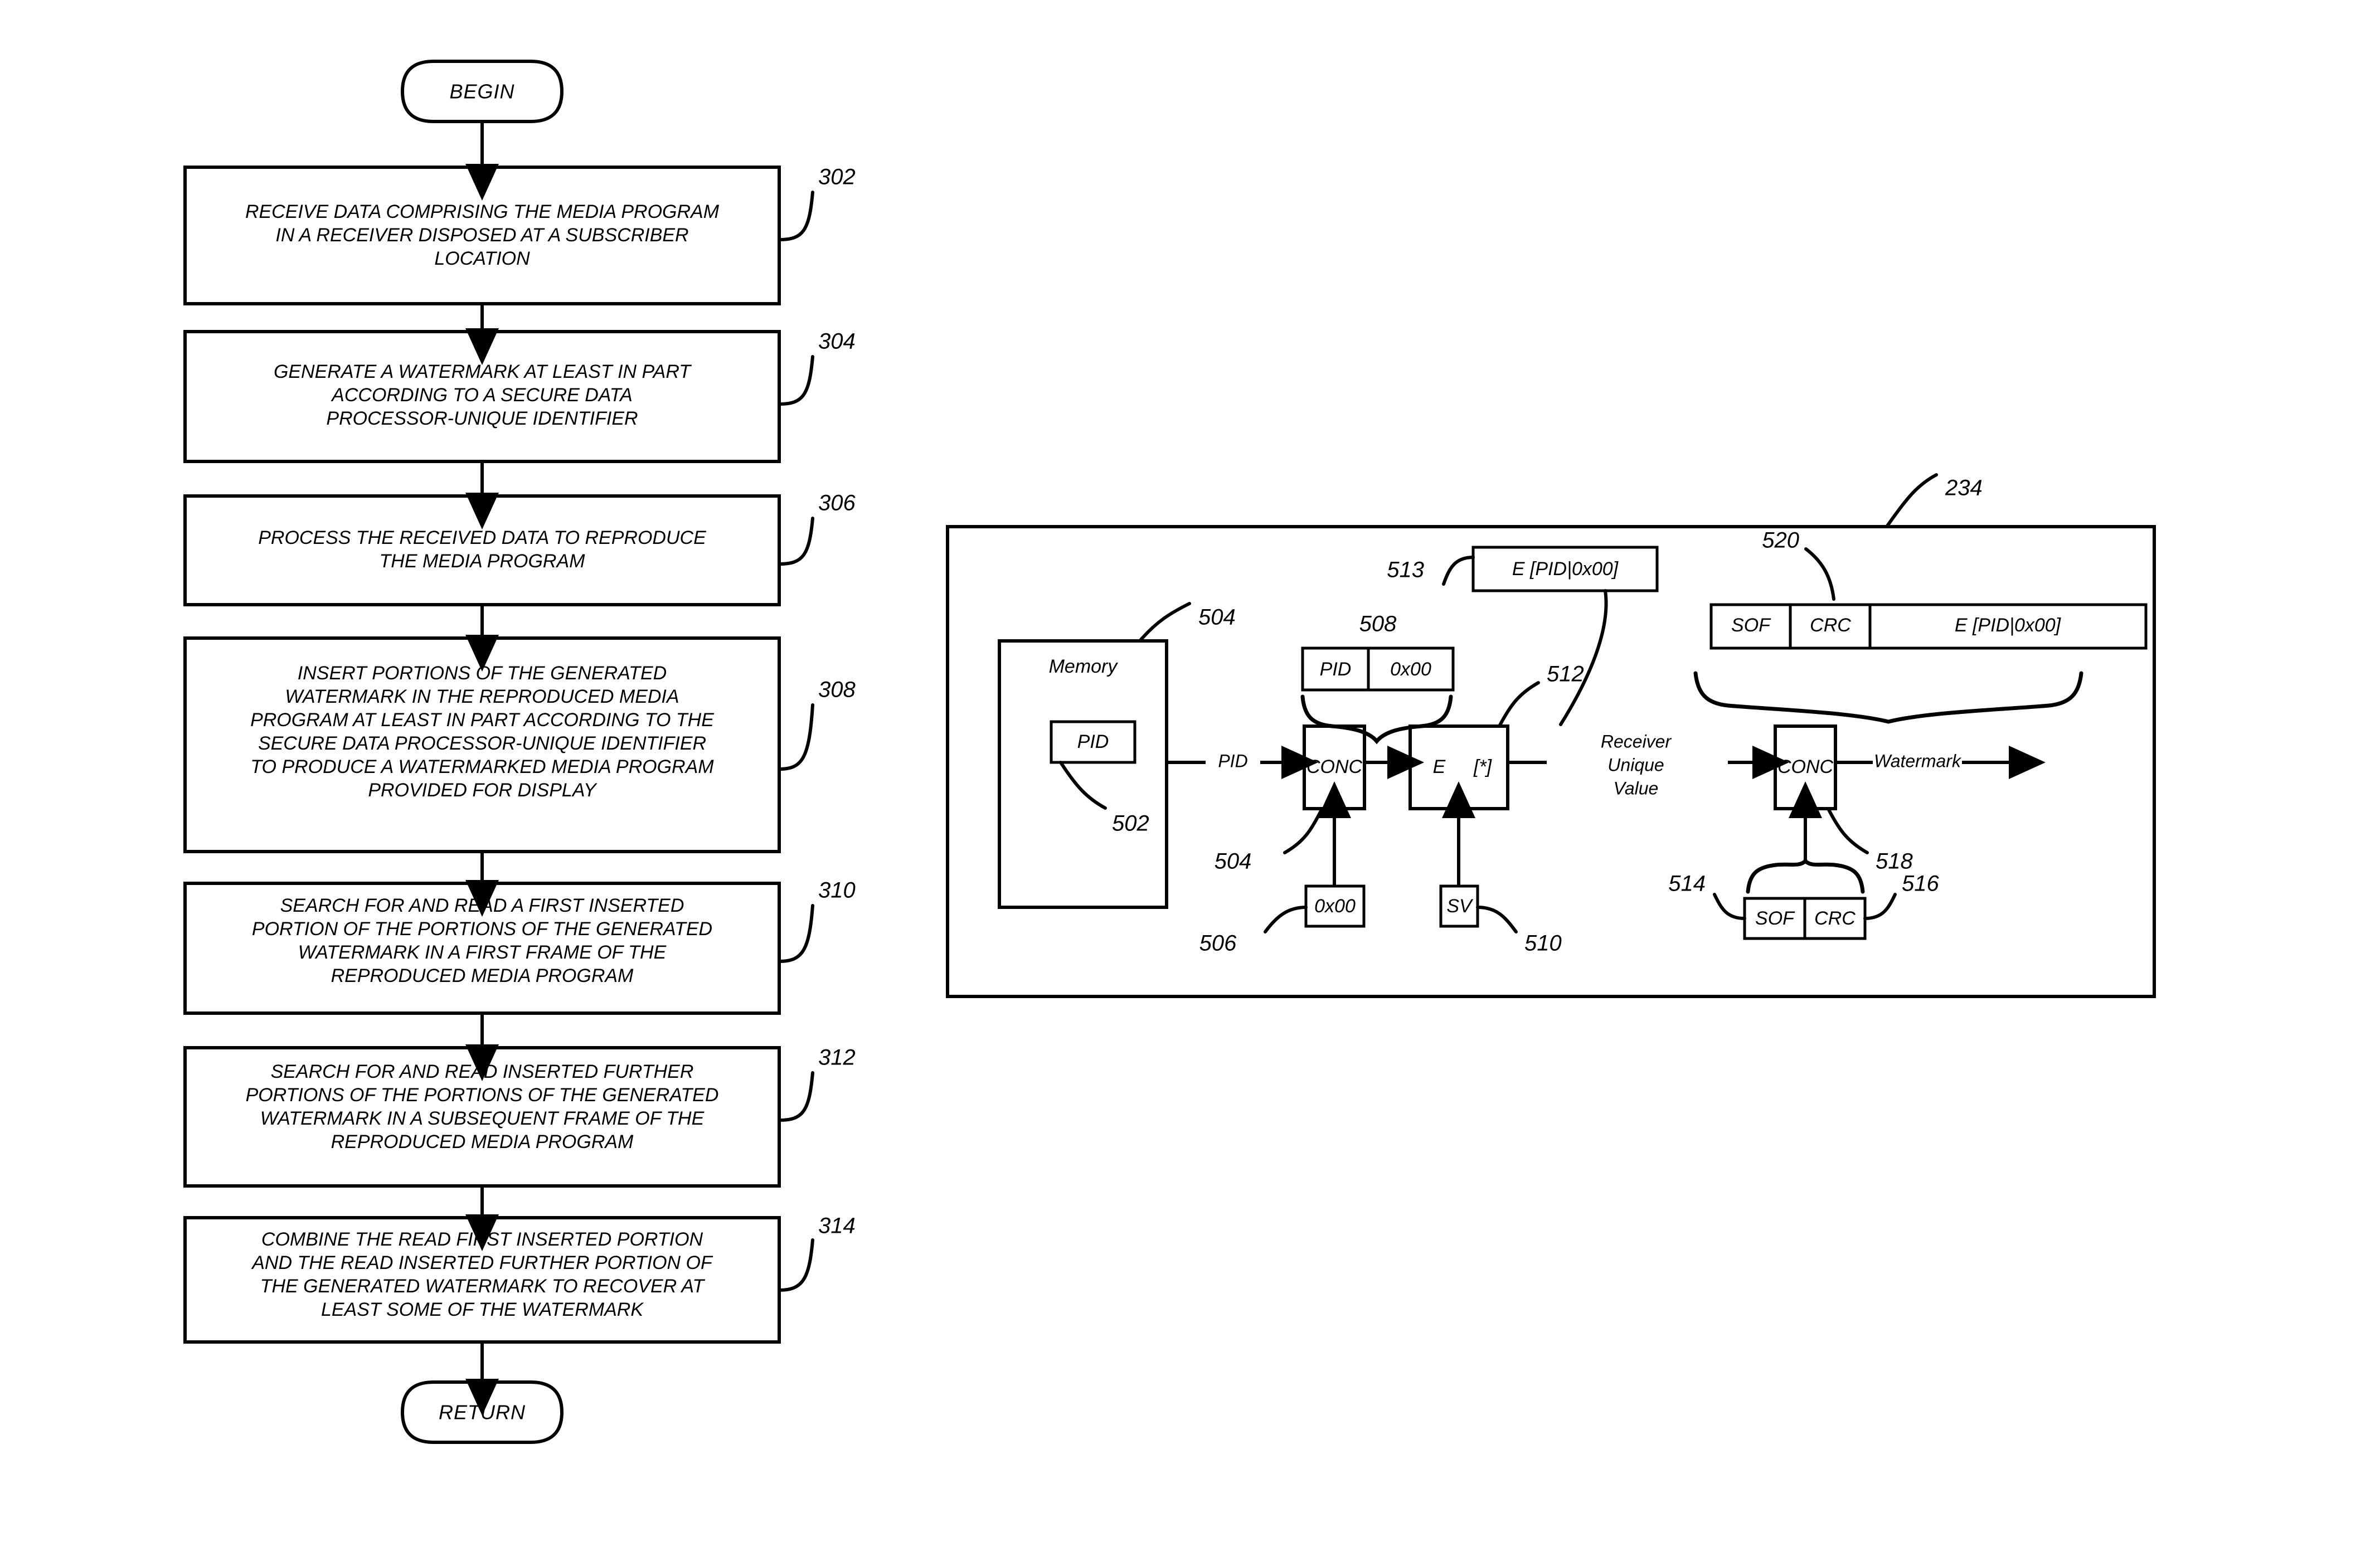 The width and height of the screenshot is (2380, 1561). Describe the element at coordinates (1920, 884) in the screenshot. I see `ref-516: 516` at that location.